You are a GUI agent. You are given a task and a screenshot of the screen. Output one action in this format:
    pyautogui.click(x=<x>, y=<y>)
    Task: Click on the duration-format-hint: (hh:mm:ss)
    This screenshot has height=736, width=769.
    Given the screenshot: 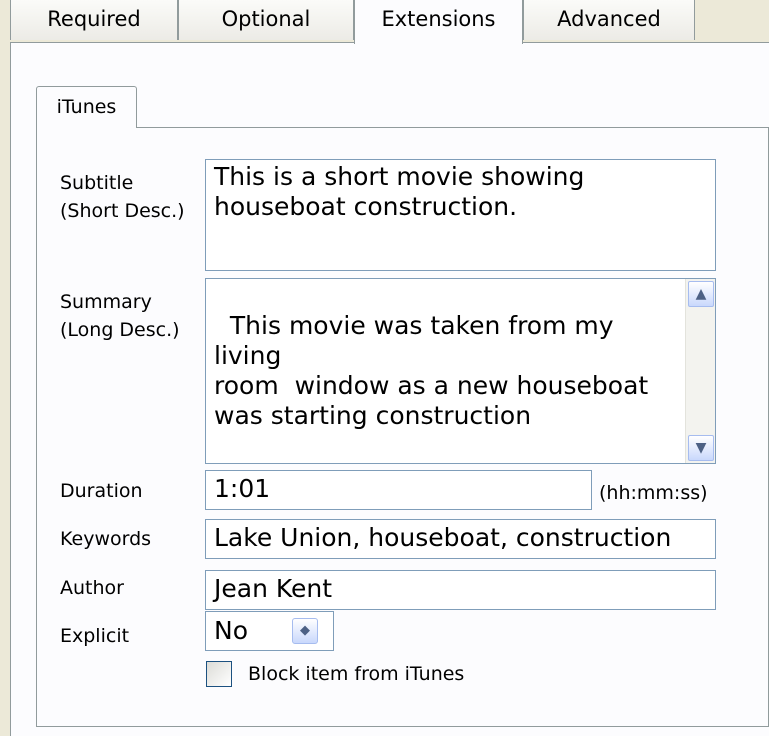 What is the action you would take?
    pyautogui.click(x=653, y=493)
    